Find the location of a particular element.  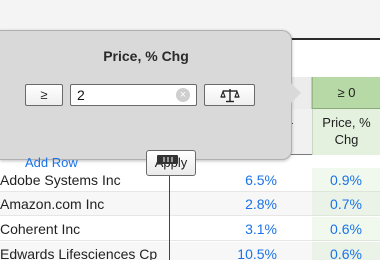

popup-title: Price, % Chg is located at coordinates (146, 56).